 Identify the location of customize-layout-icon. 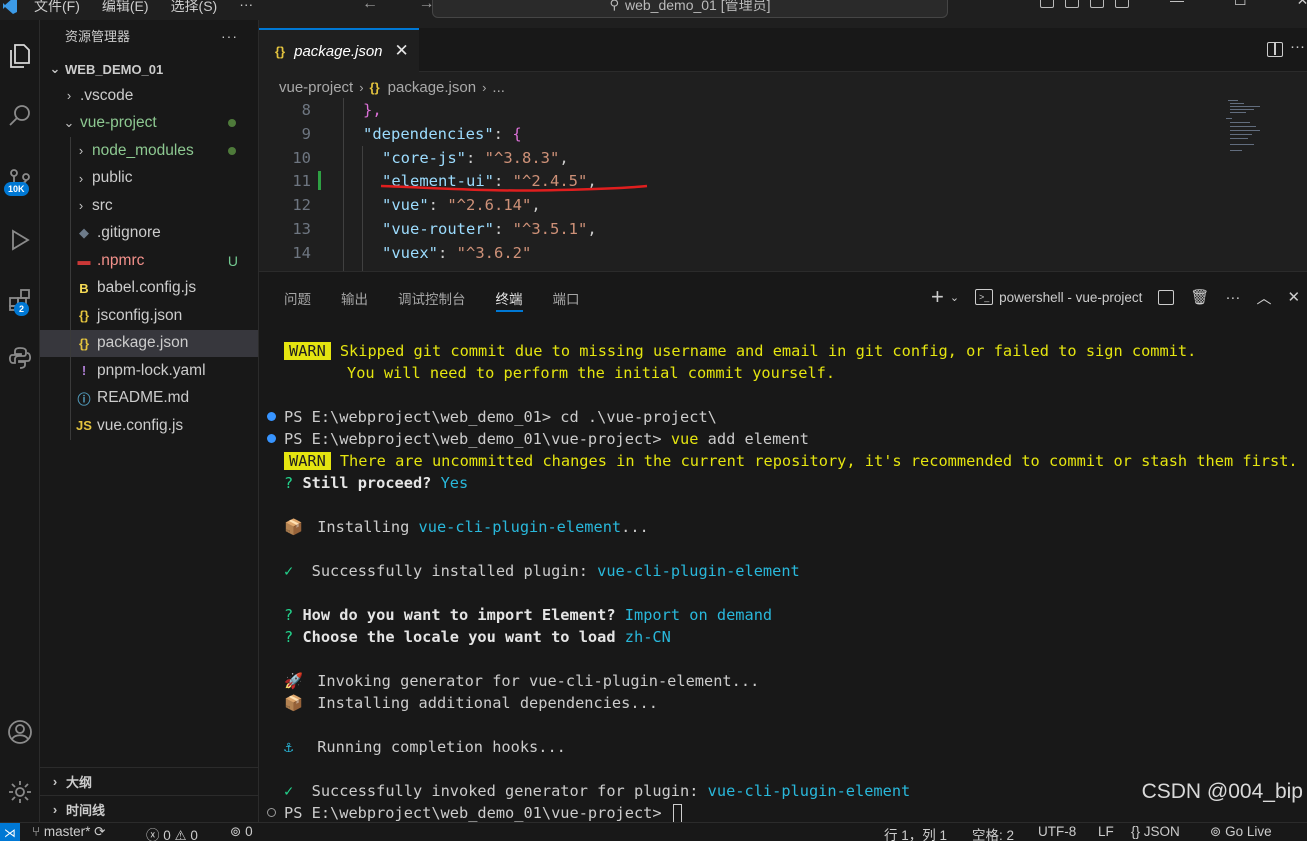
(1122, 4).